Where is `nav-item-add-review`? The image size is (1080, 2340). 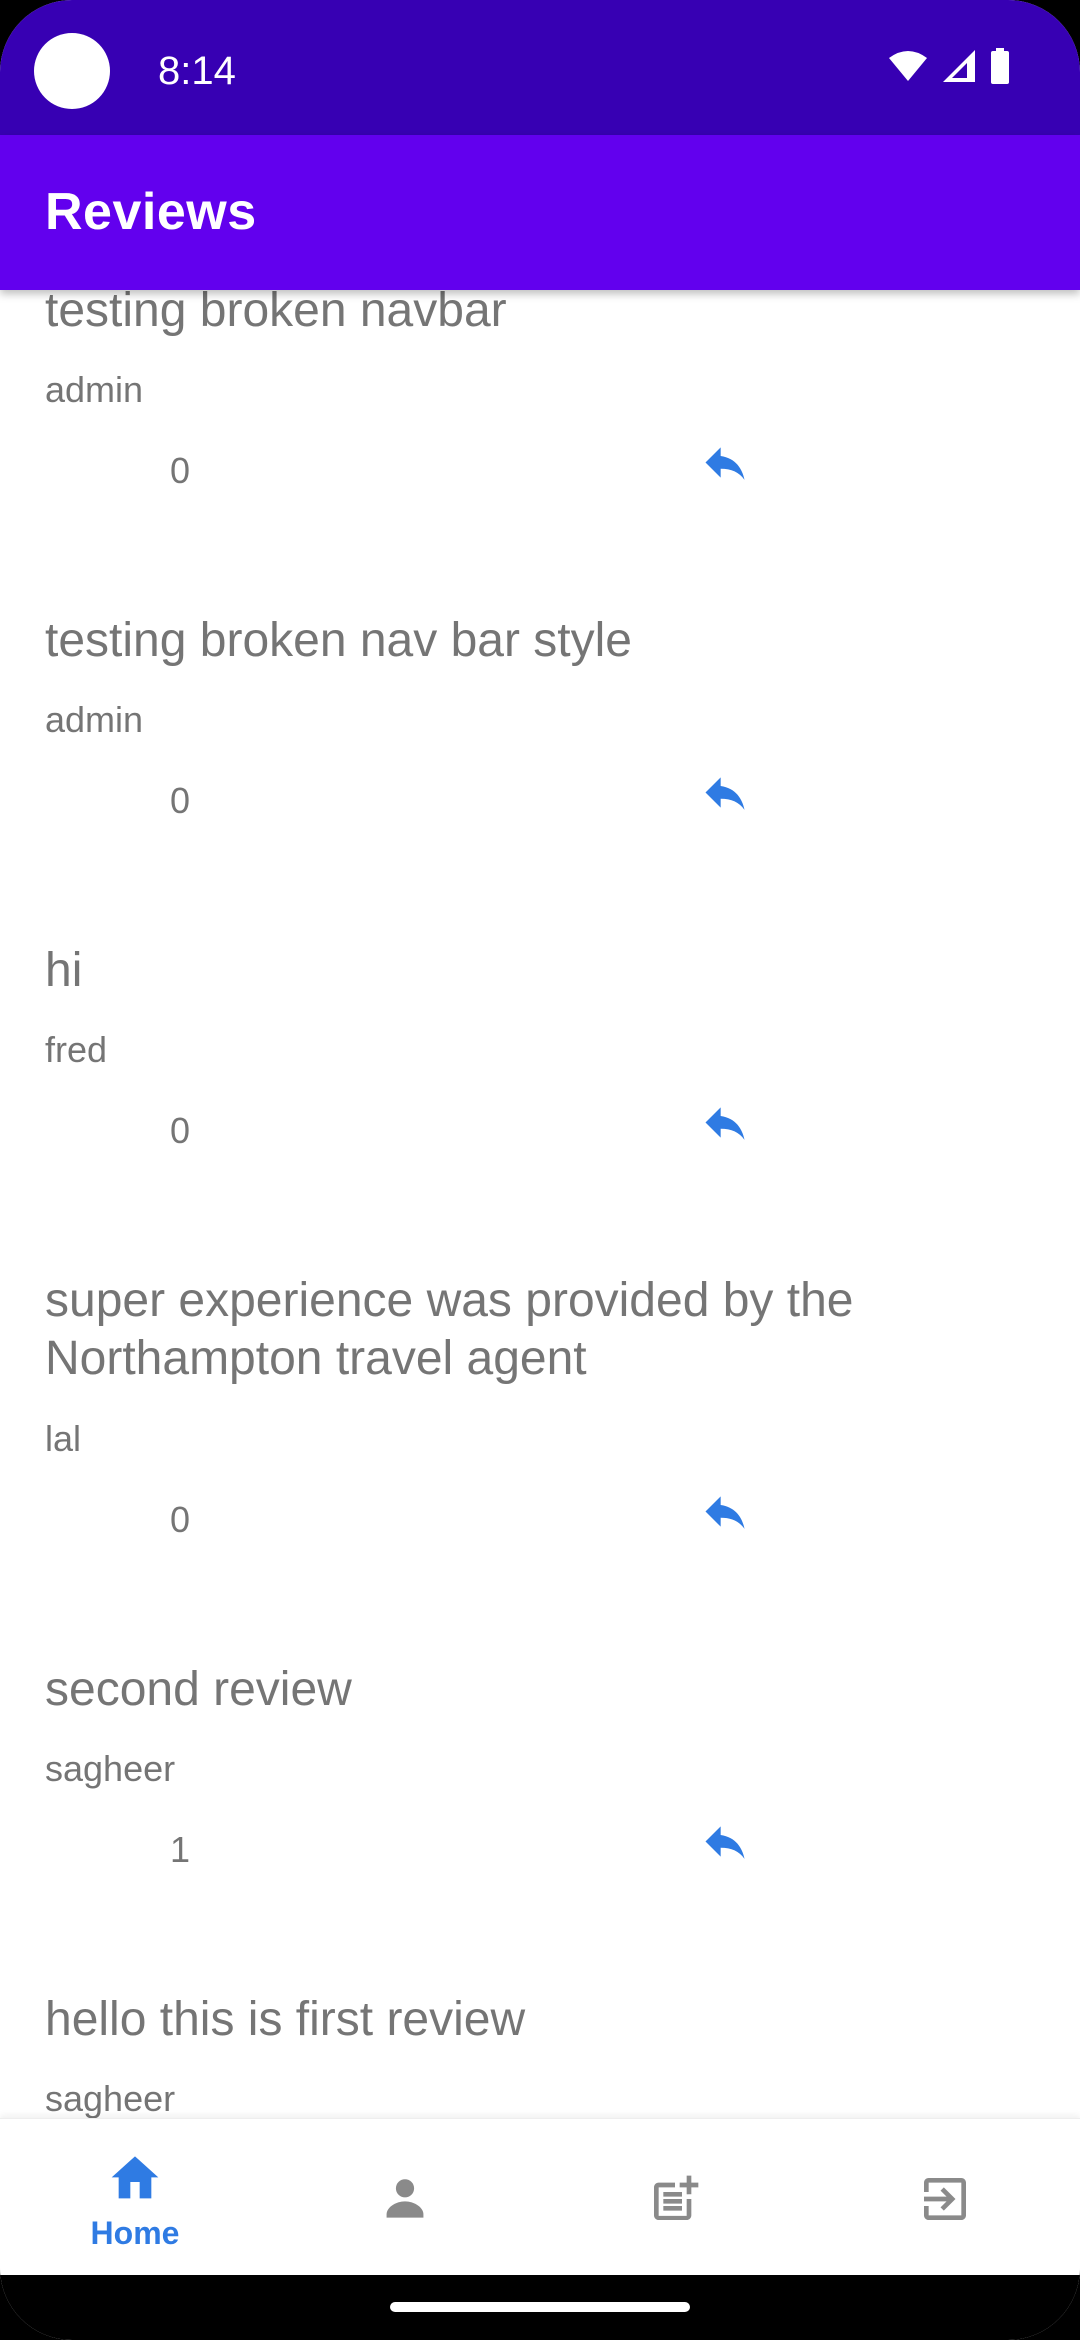 nav-item-add-review is located at coordinates (675, 2197).